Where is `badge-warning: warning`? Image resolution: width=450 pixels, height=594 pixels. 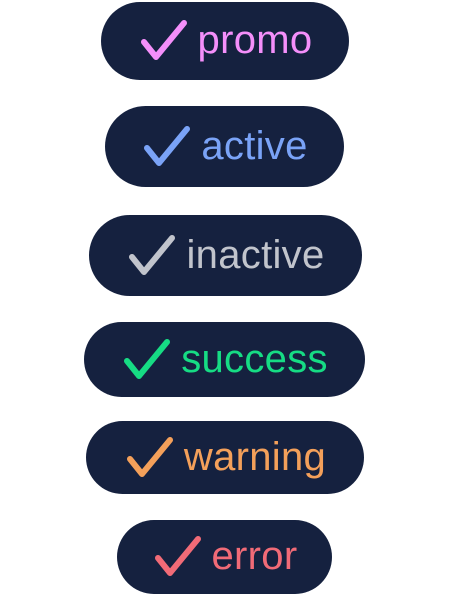 badge-warning: warning is located at coordinates (225, 457).